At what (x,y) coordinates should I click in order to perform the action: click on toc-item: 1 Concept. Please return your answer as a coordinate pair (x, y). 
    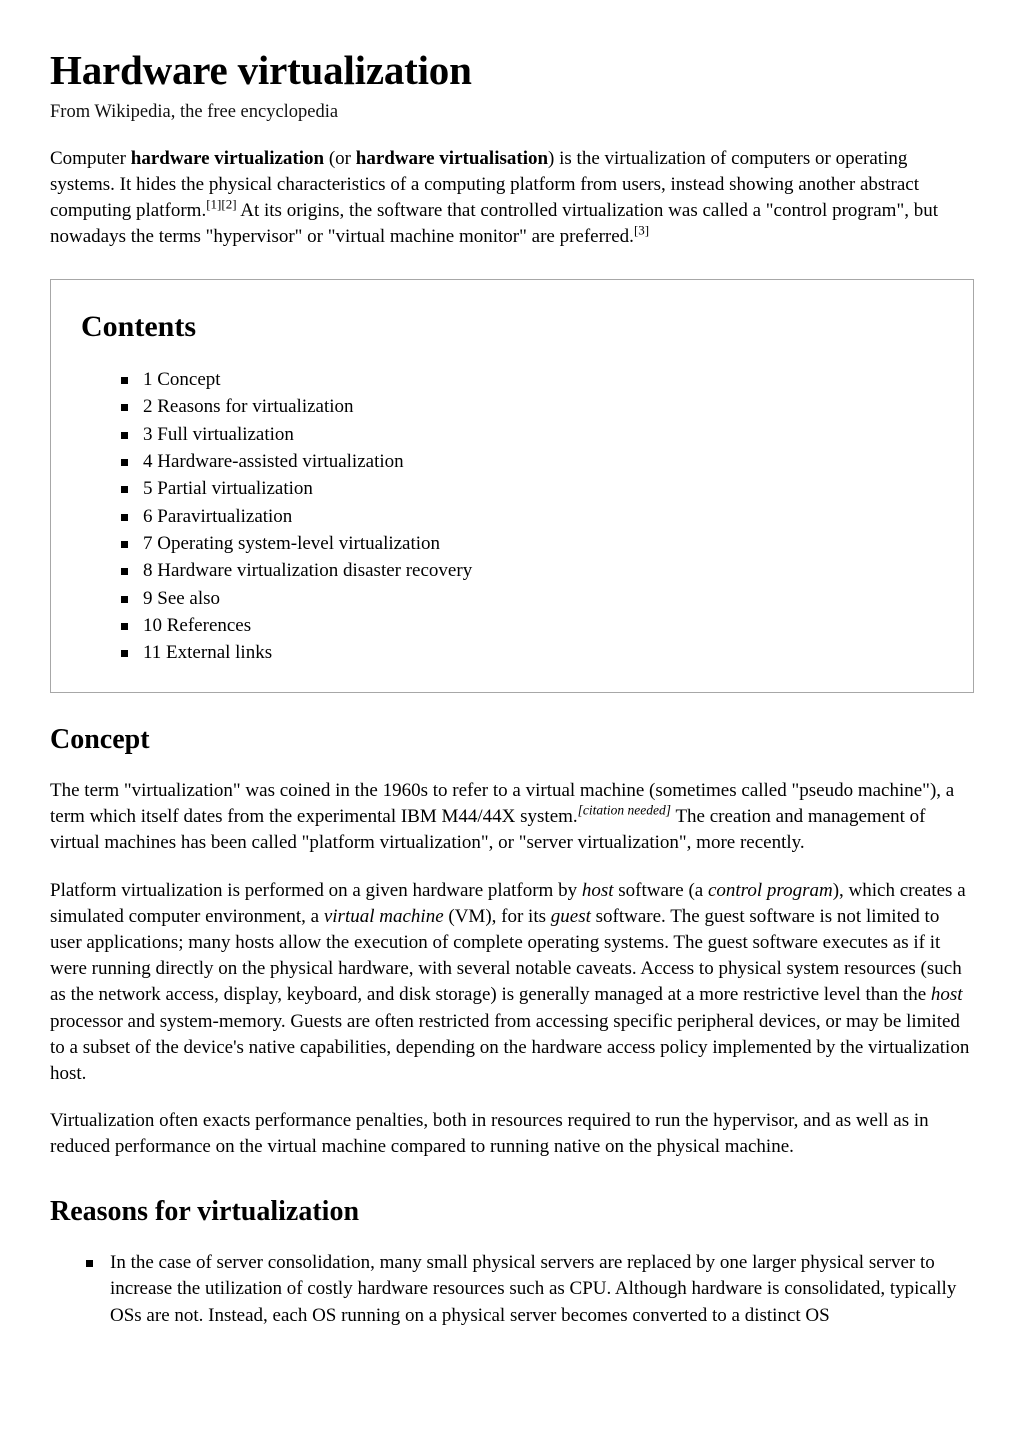
    Looking at the image, I should click on (536, 379).